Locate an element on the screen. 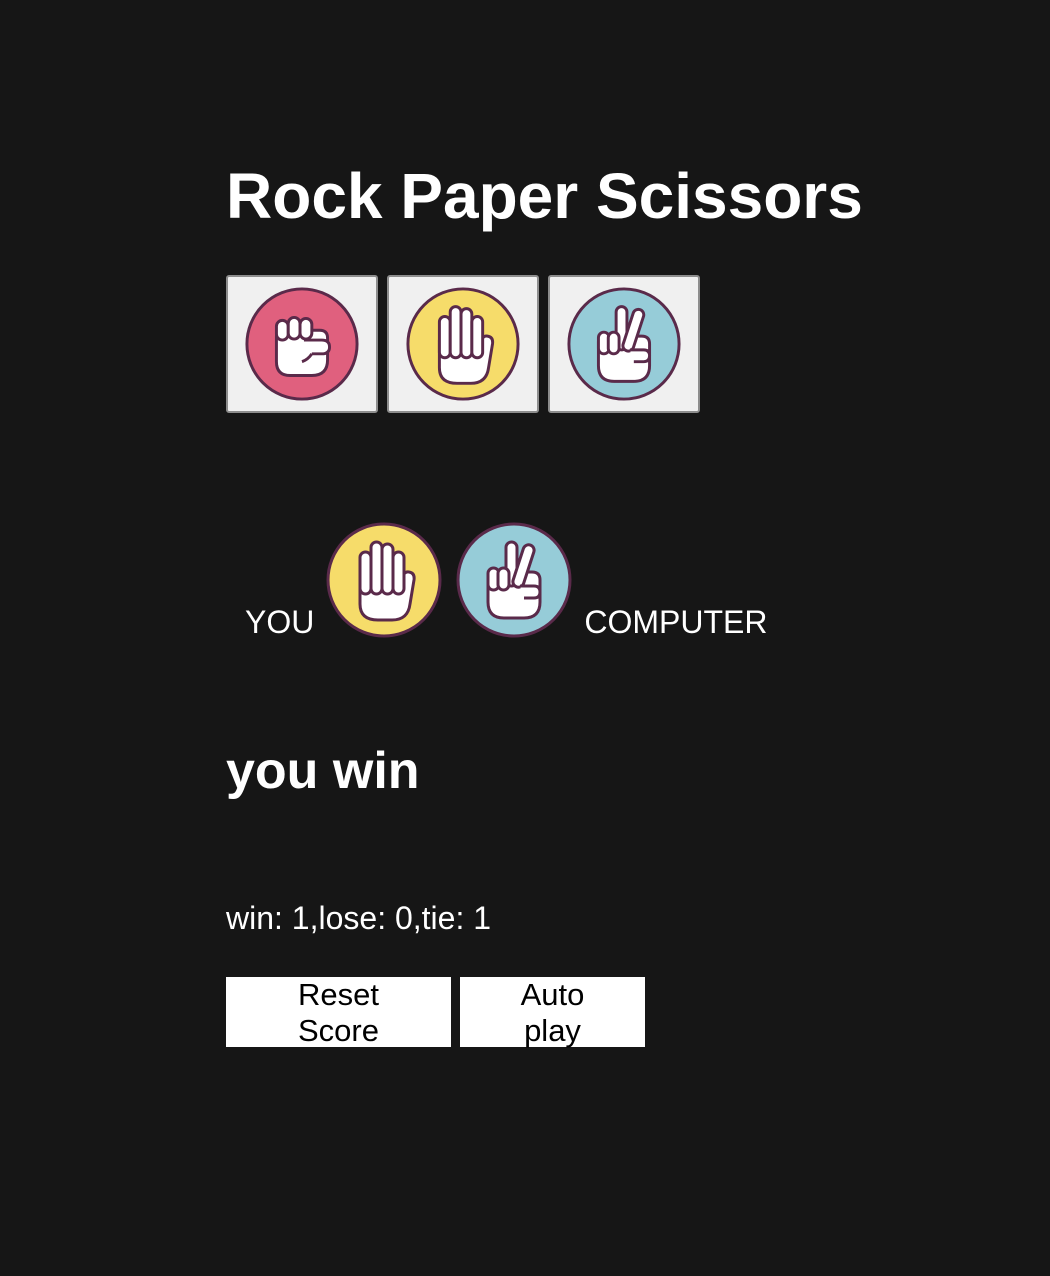  rock-button is located at coordinates (302, 344).